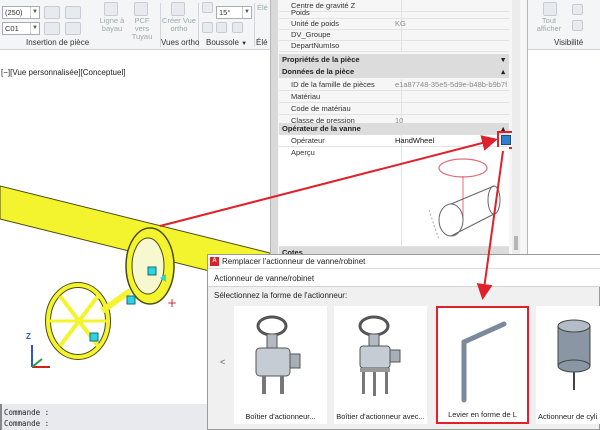 This screenshot has width=600, height=430. I want to click on style-combo-1: (250) ▼, so click(21, 12).